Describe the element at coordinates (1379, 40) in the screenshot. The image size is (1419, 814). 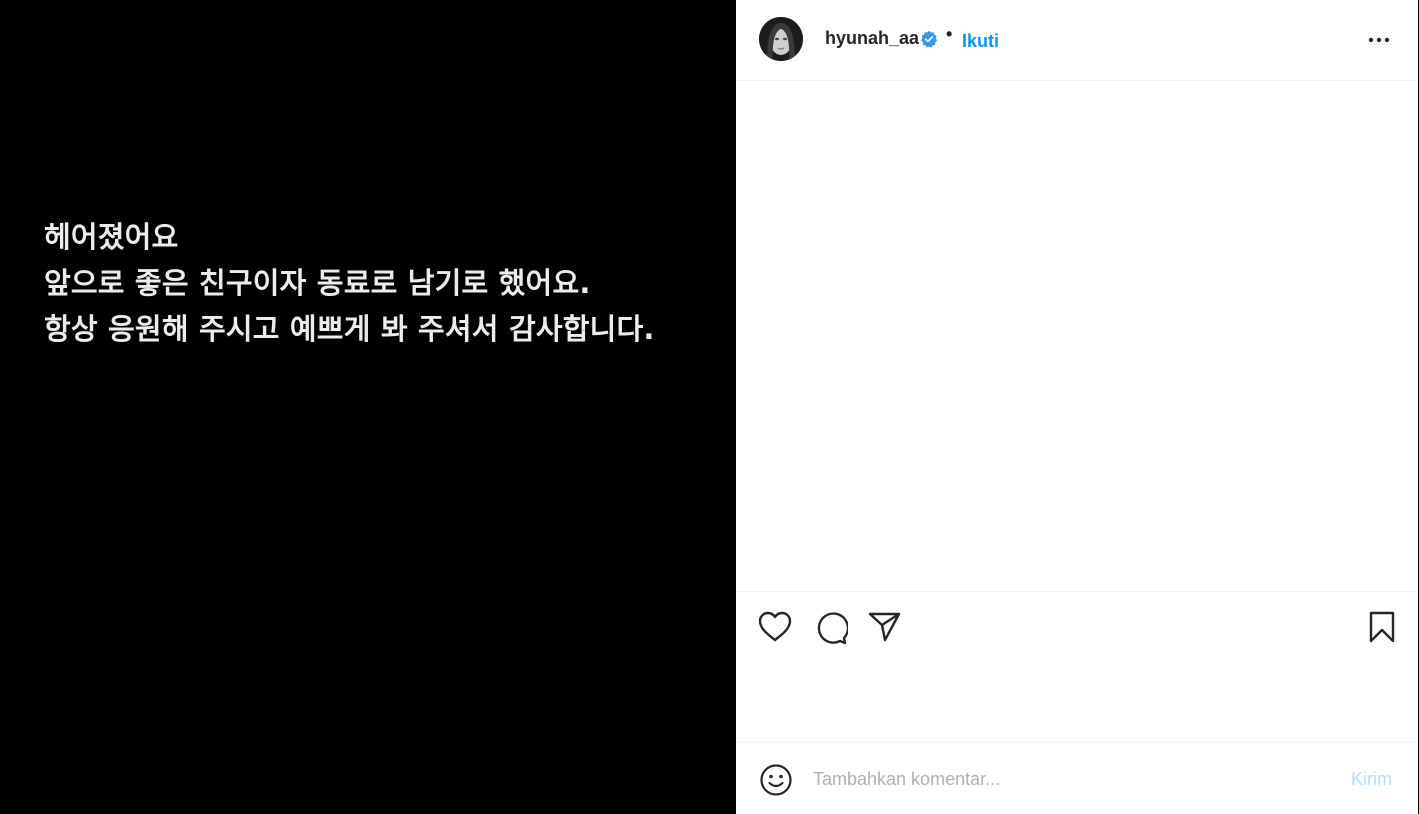
I see `more-options-icon` at that location.